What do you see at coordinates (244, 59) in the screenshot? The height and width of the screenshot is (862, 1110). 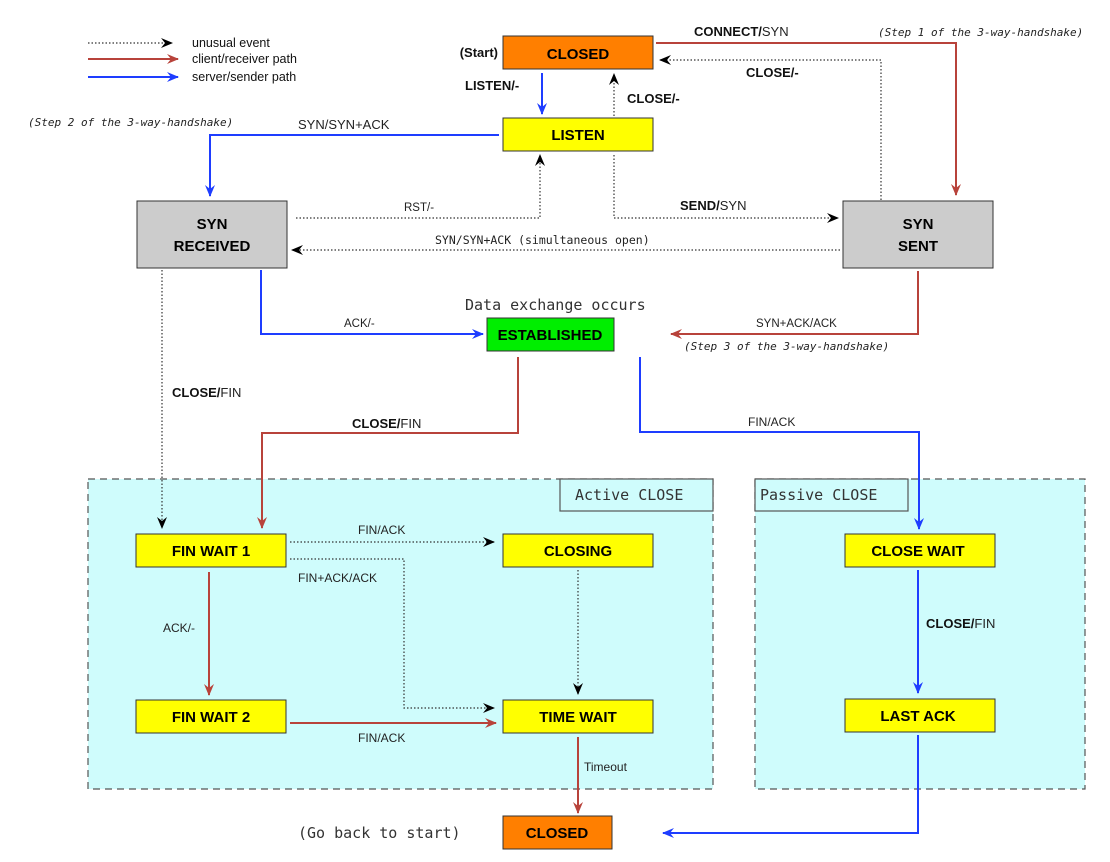 I see `legend-label-client: client/receiver path` at bounding box center [244, 59].